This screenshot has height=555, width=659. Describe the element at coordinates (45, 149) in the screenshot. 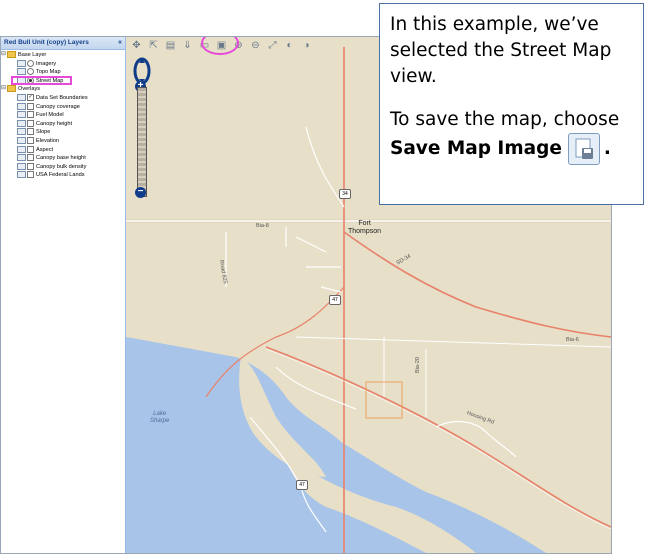

I see `layer-label: Aspect` at that location.